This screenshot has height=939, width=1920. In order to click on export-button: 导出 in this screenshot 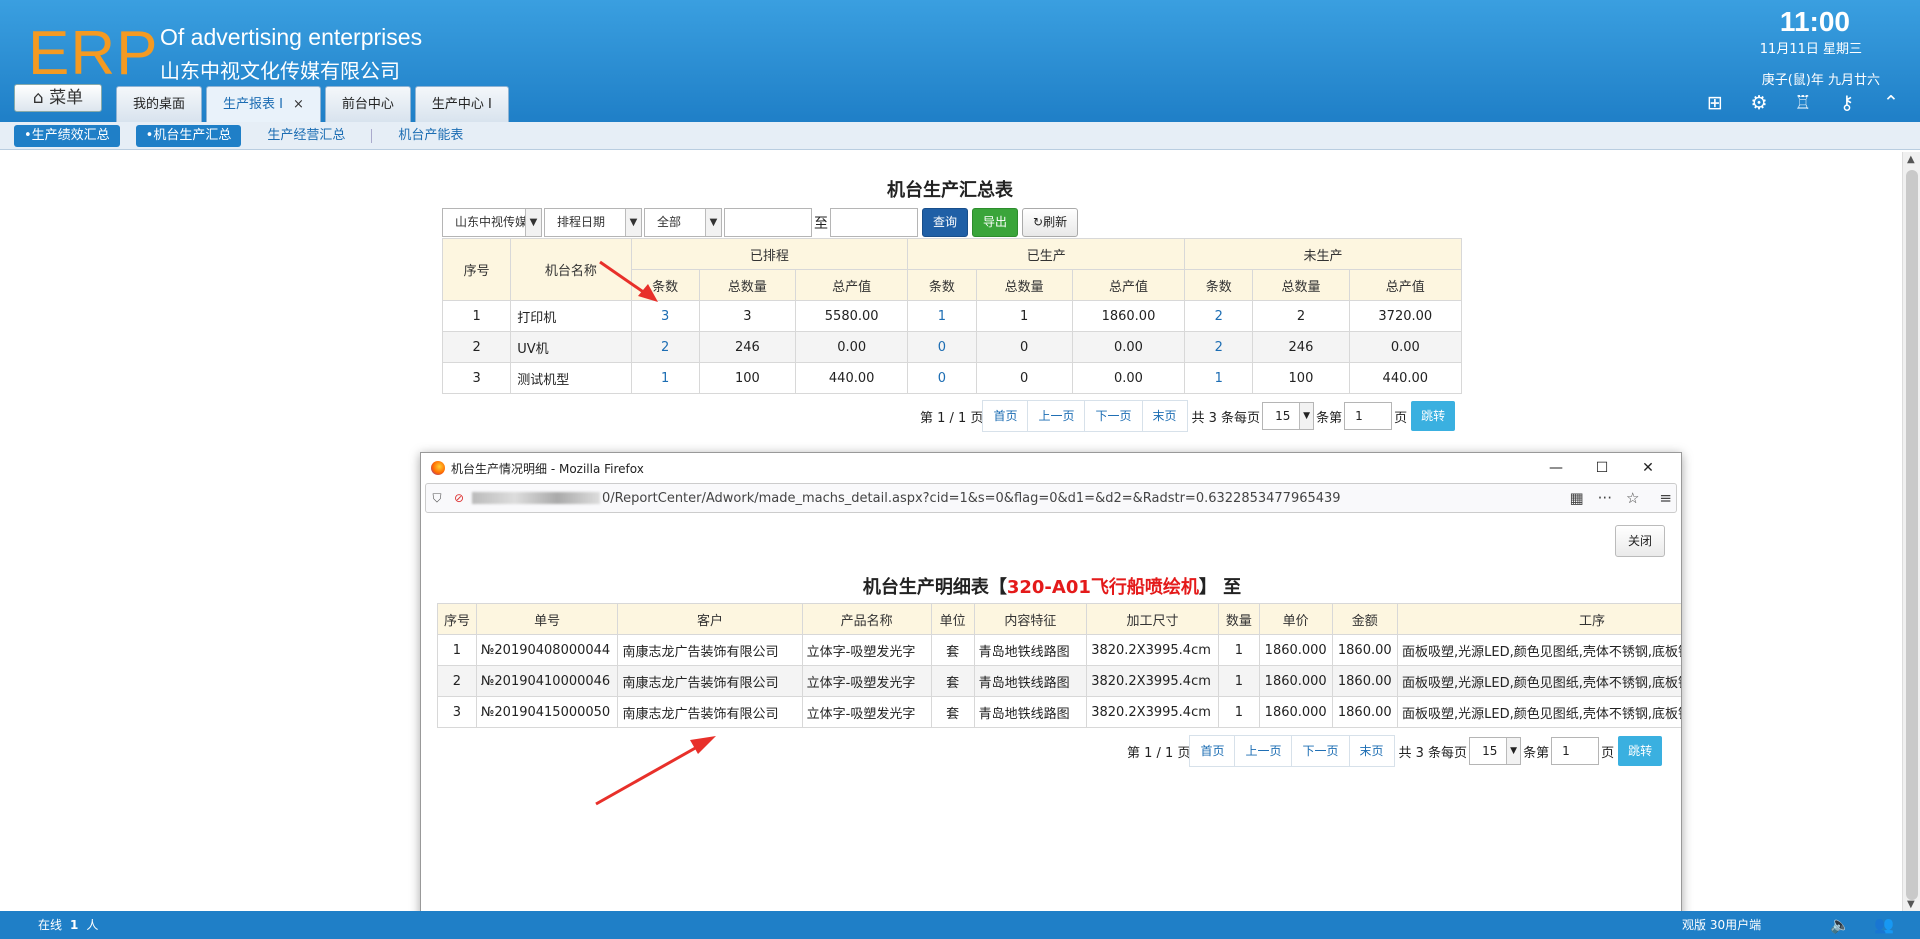, I will do `click(995, 222)`.